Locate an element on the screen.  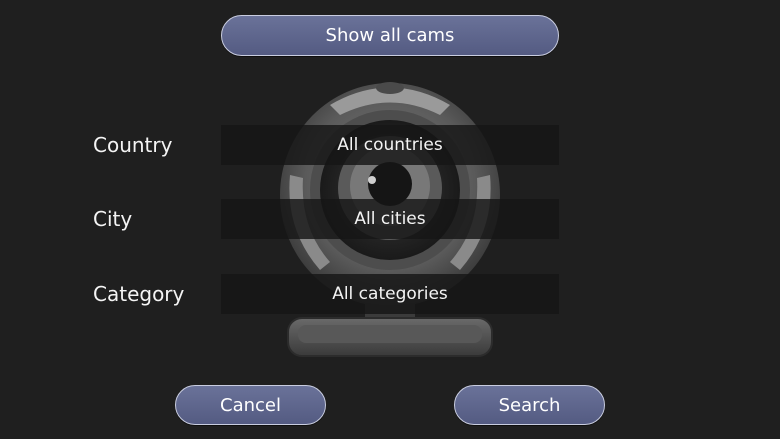
show-all-cams-button: Show all cams is located at coordinates (390, 35).